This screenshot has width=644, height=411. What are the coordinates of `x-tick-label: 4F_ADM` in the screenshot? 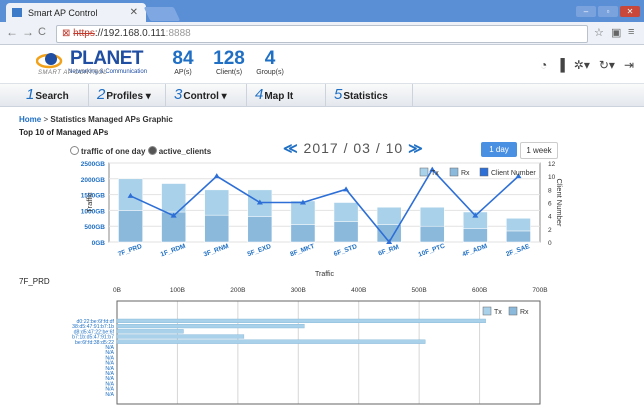 It's located at (474, 250).